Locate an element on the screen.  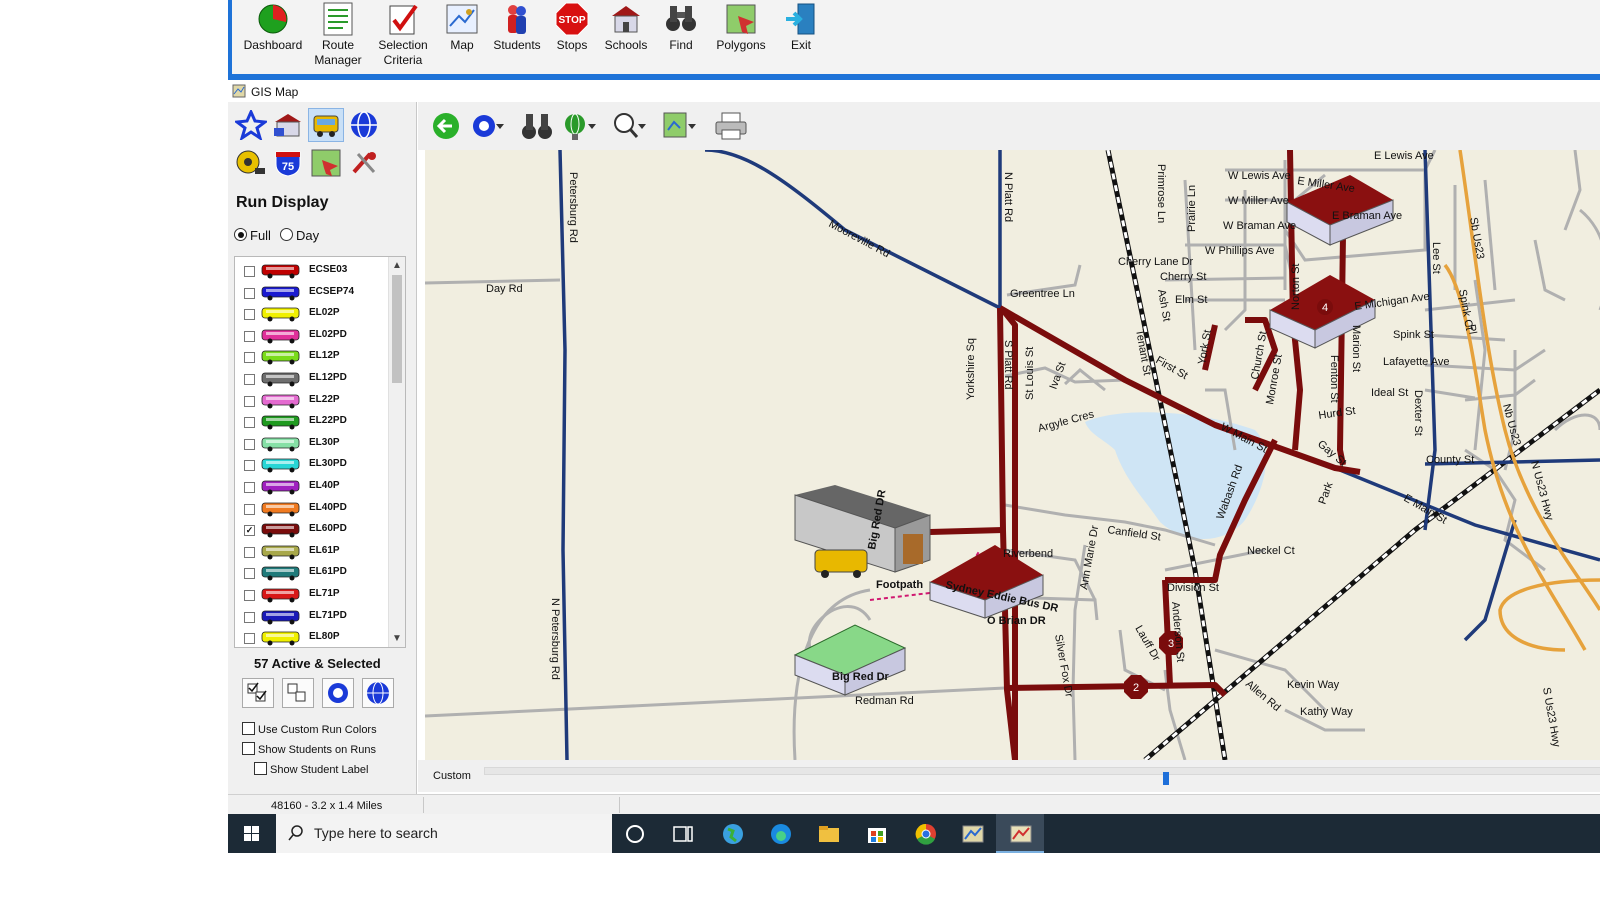
scroll-thumb is located at coordinates (397, 329).